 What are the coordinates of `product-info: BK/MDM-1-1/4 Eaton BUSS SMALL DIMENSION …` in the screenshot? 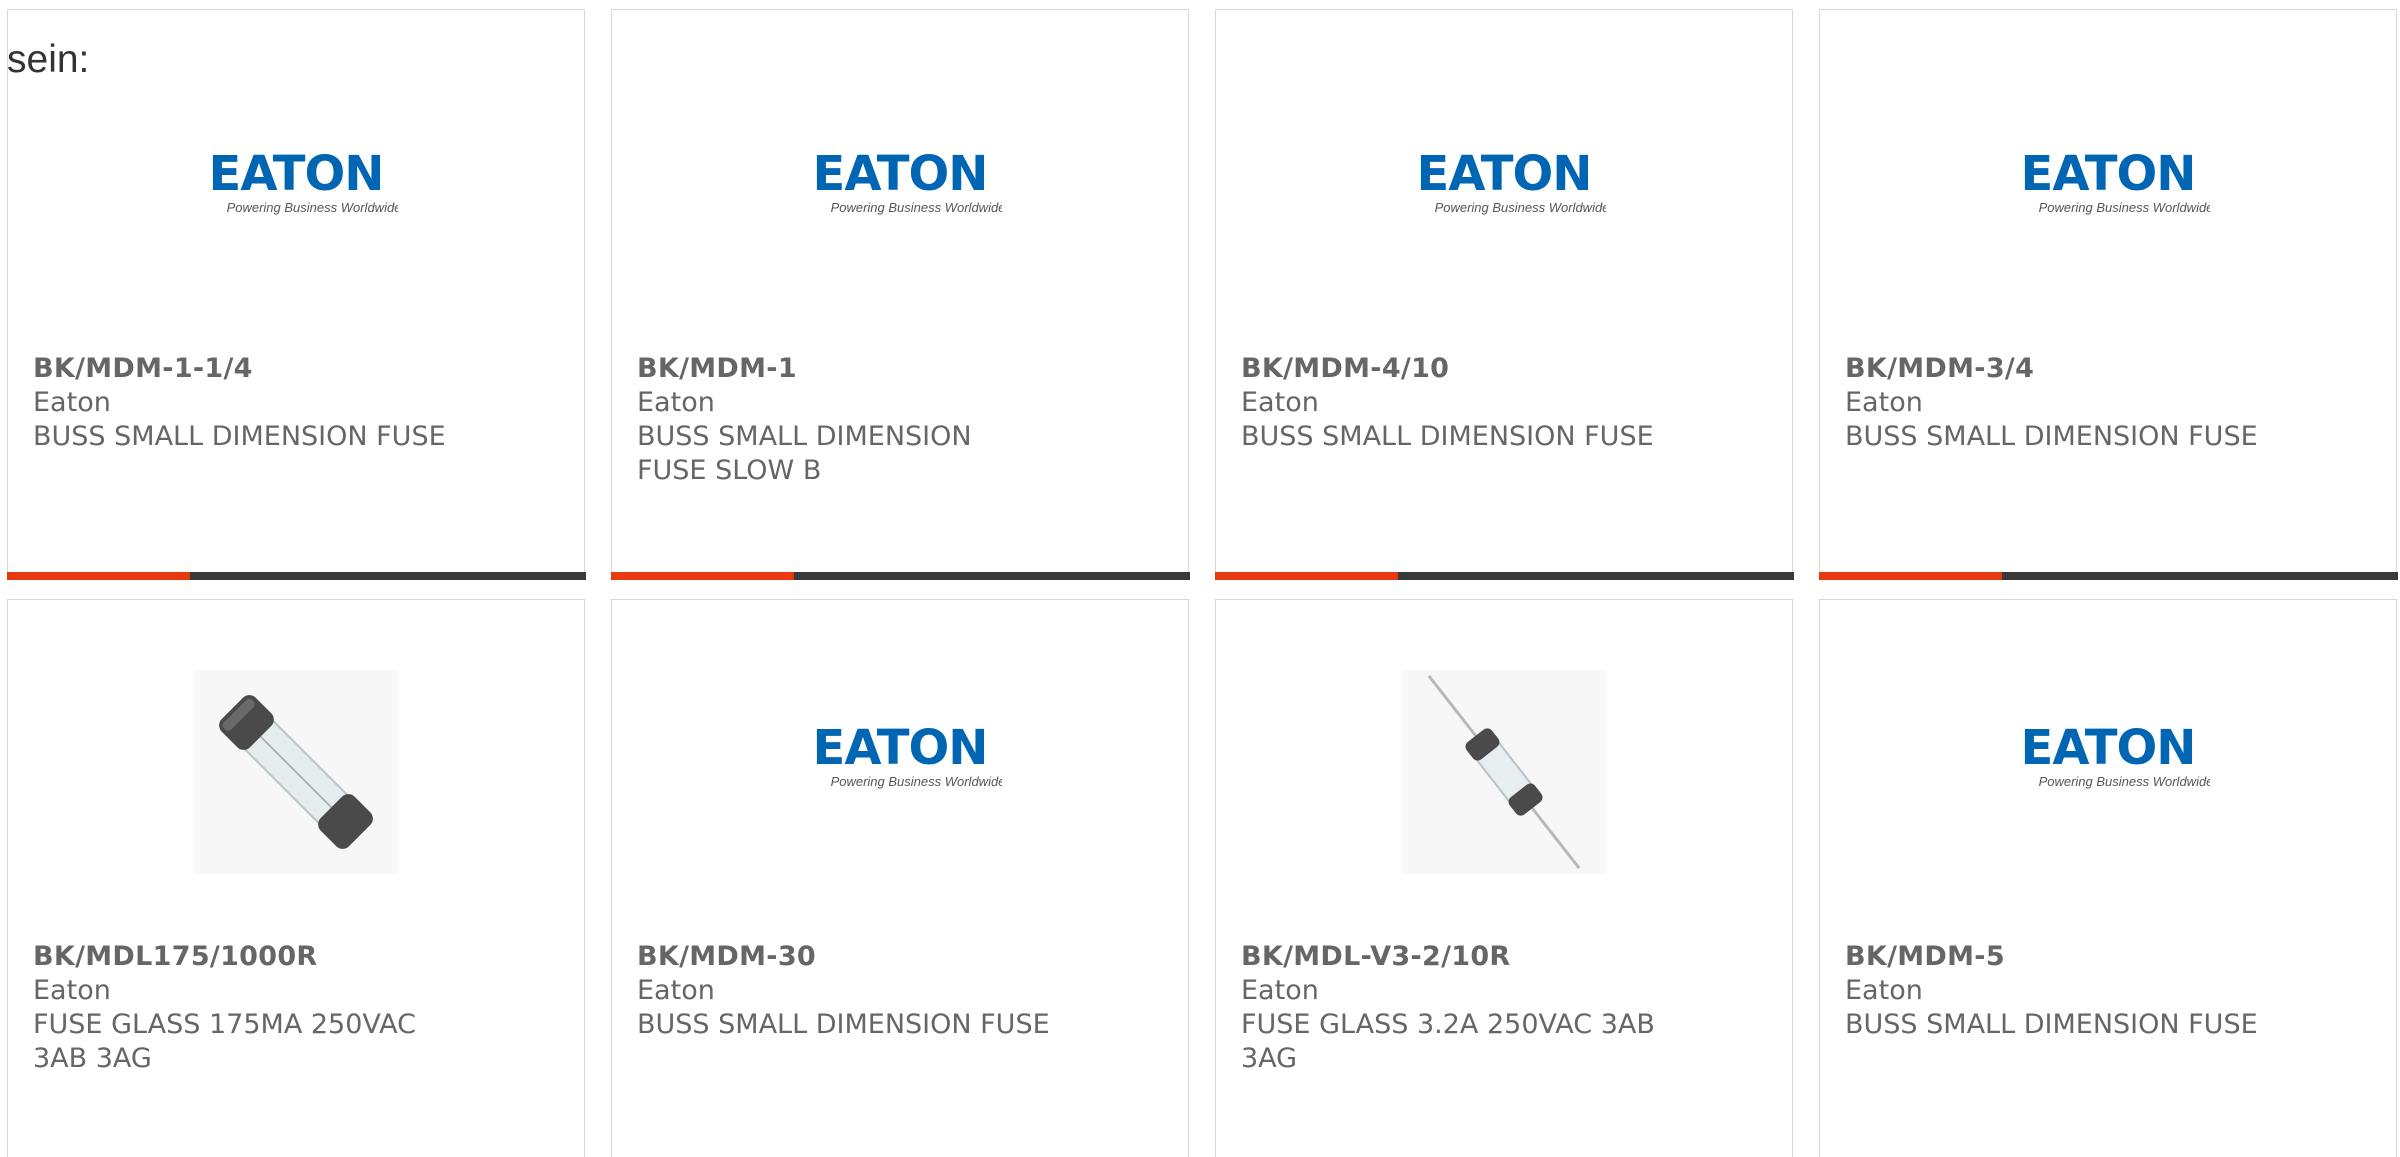 It's located at (239, 403).